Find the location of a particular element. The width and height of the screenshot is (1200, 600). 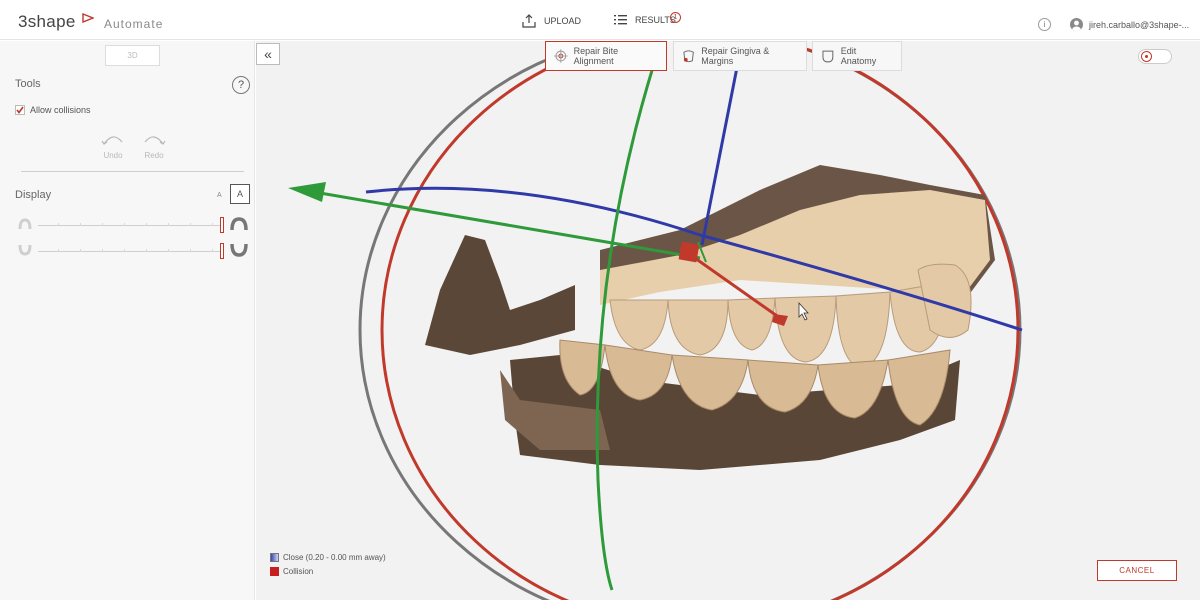

results-nav-item: RESULTS is located at coordinates (645, 19).